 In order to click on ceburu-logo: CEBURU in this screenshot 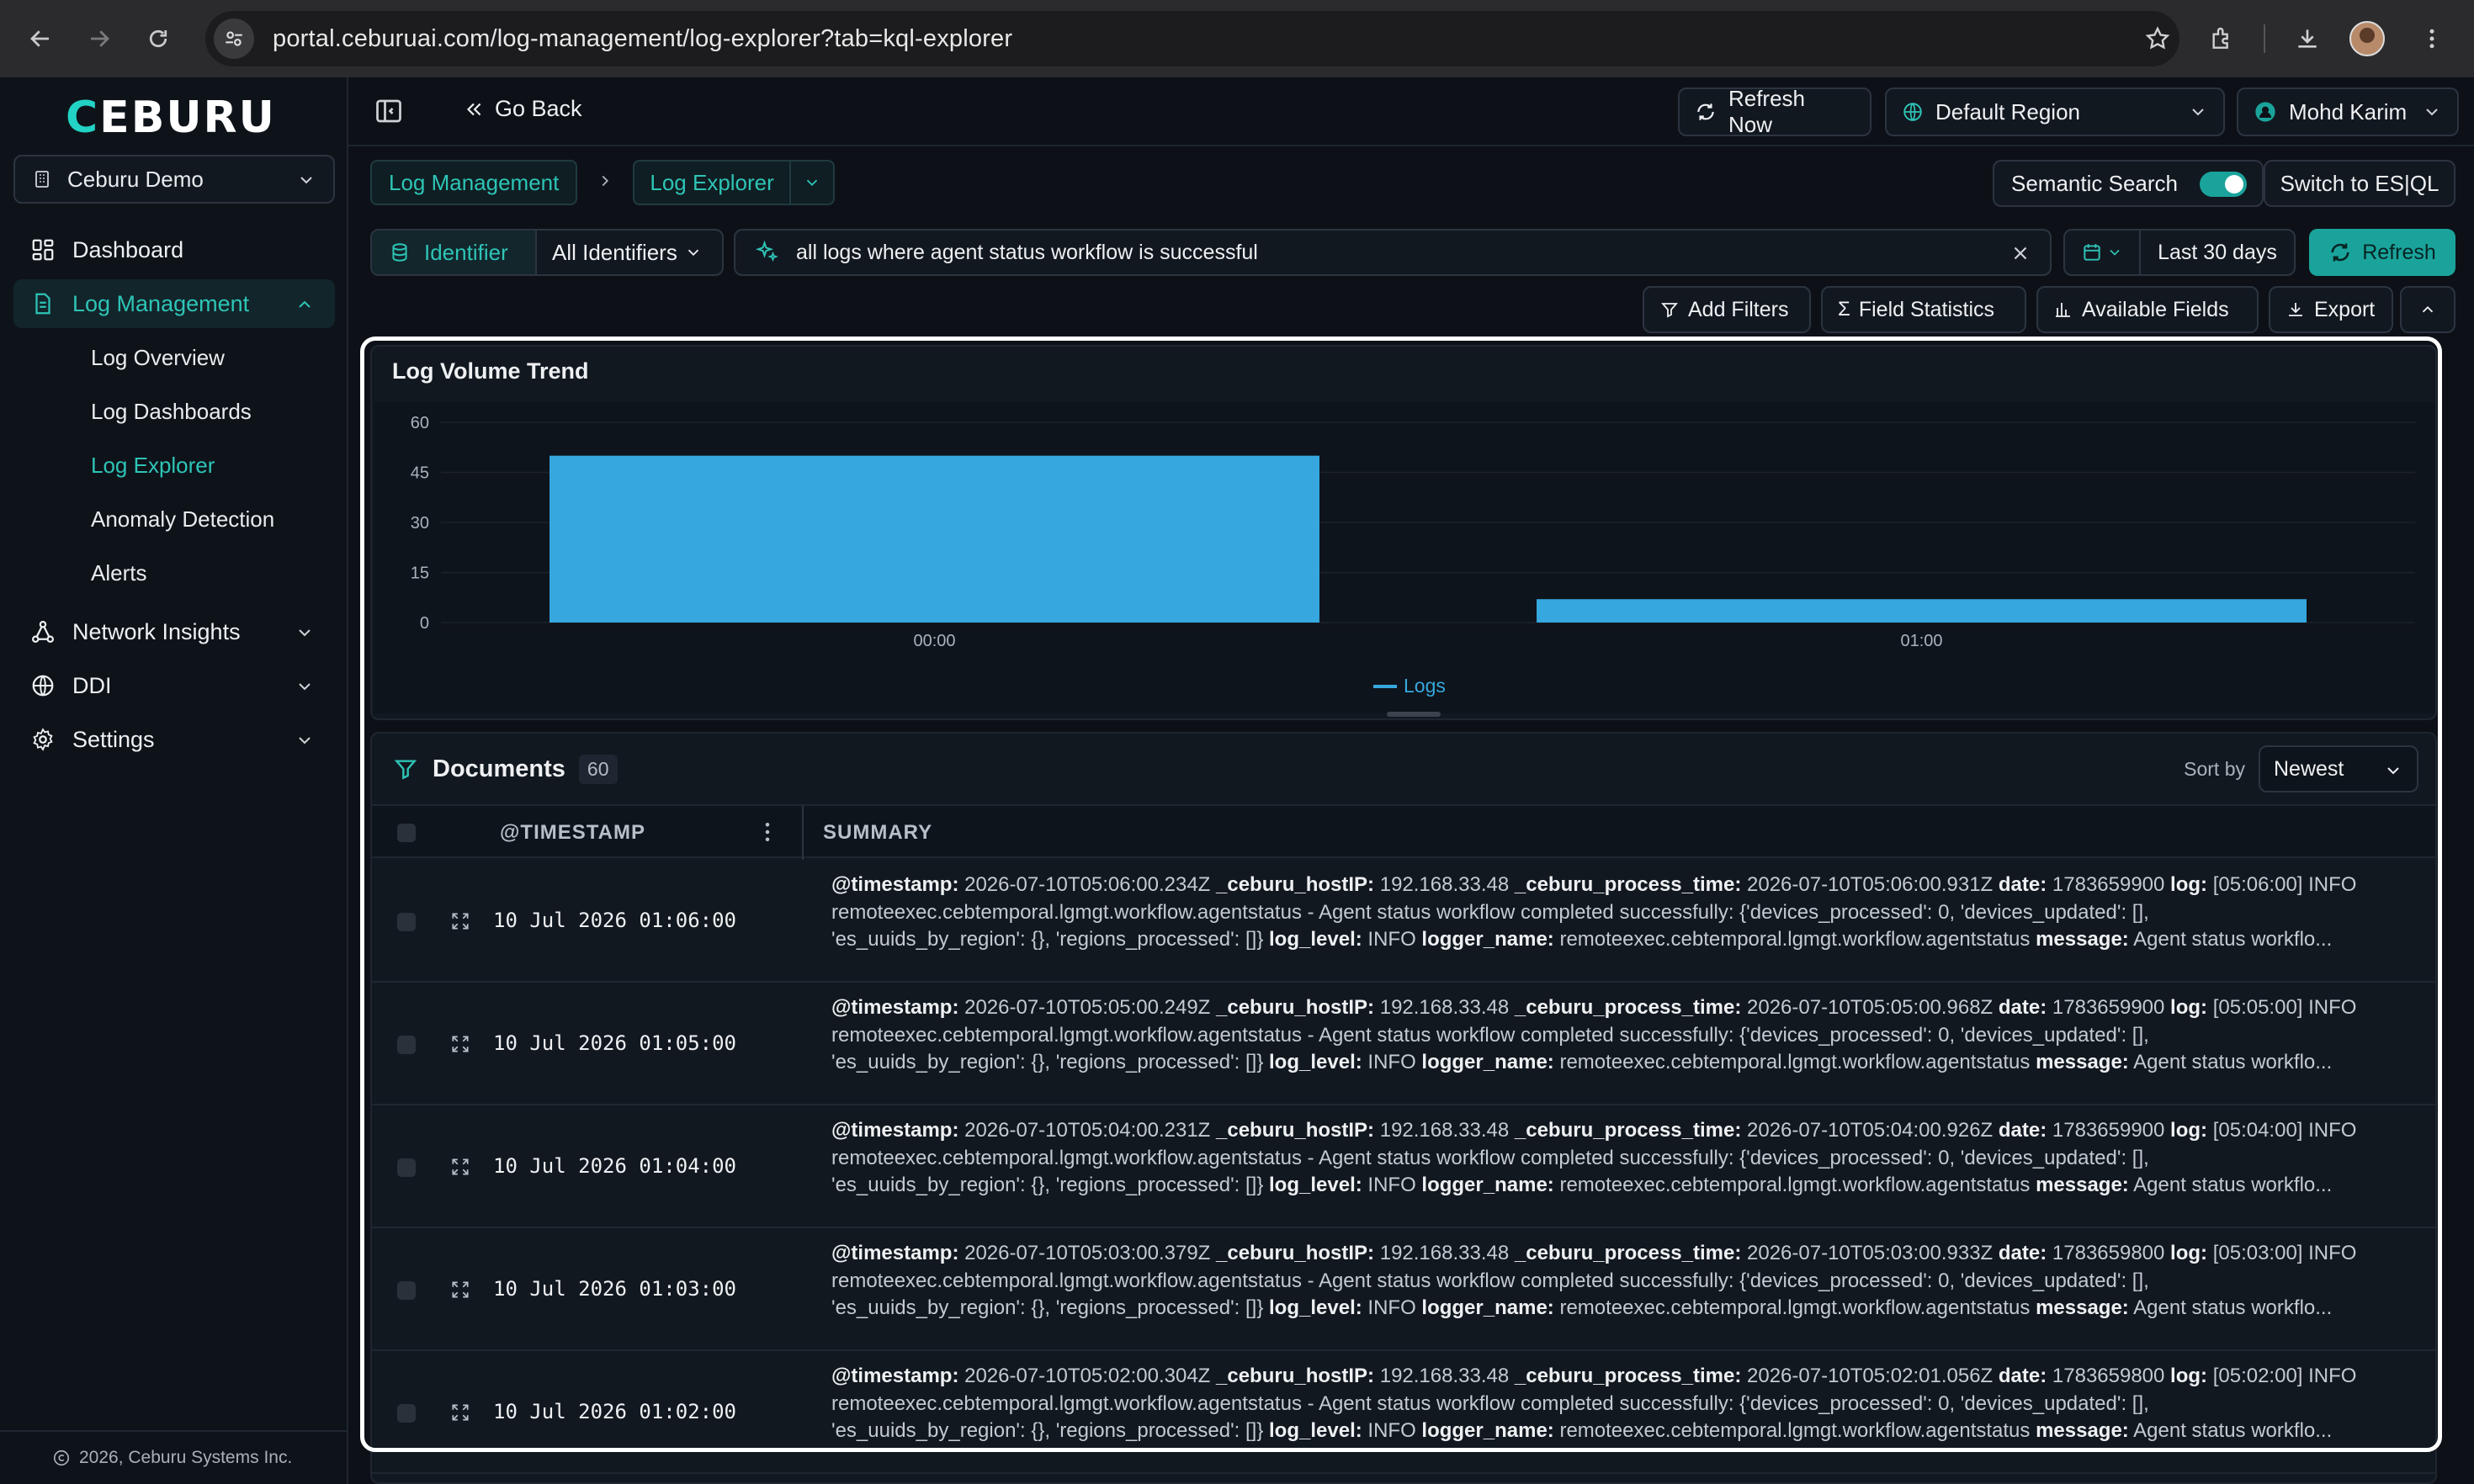, I will do `click(171, 118)`.